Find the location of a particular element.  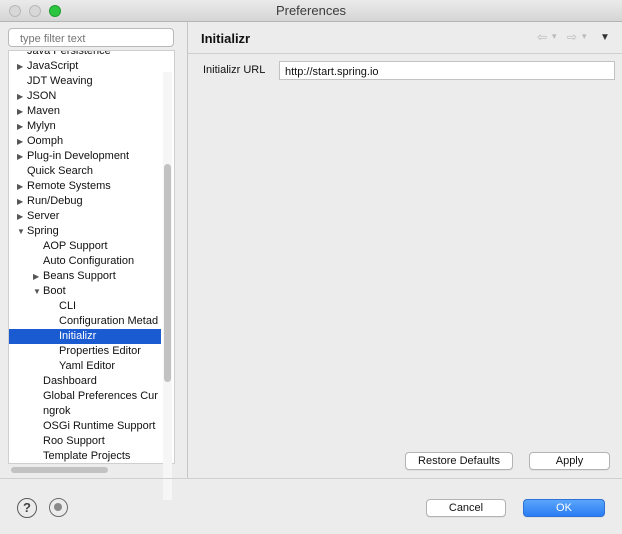

tree-item-label: Maven is located at coordinates (44, 111).